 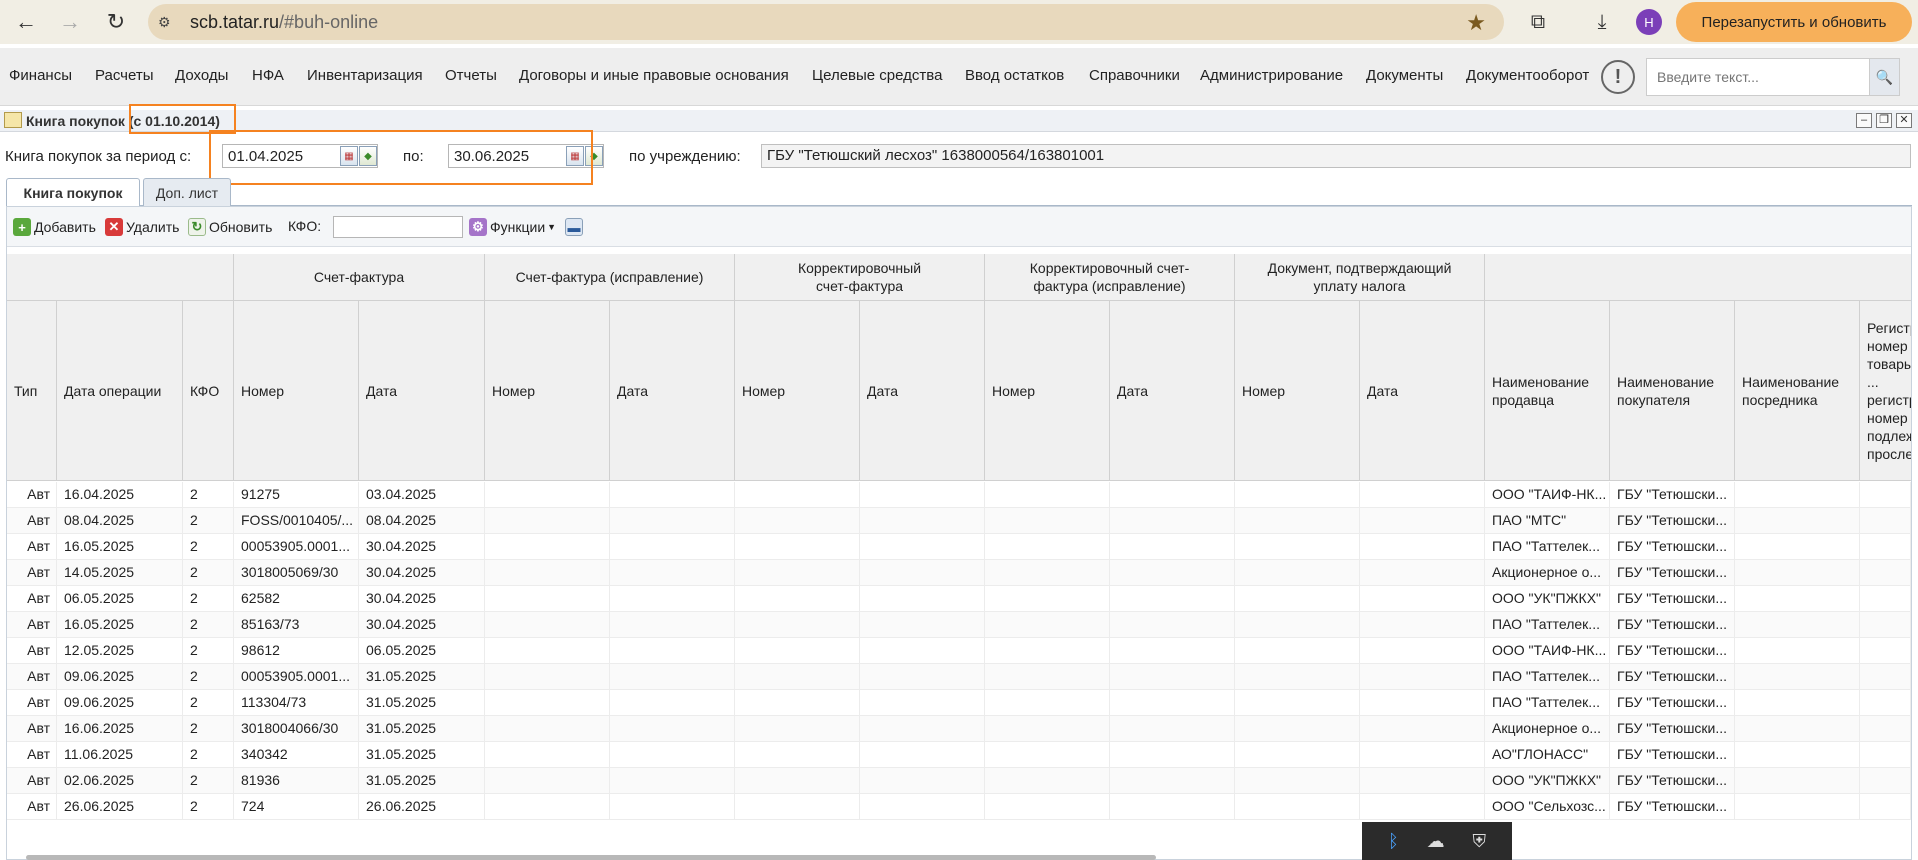 What do you see at coordinates (398, 227) in the screenshot?
I see `kfo-input` at bounding box center [398, 227].